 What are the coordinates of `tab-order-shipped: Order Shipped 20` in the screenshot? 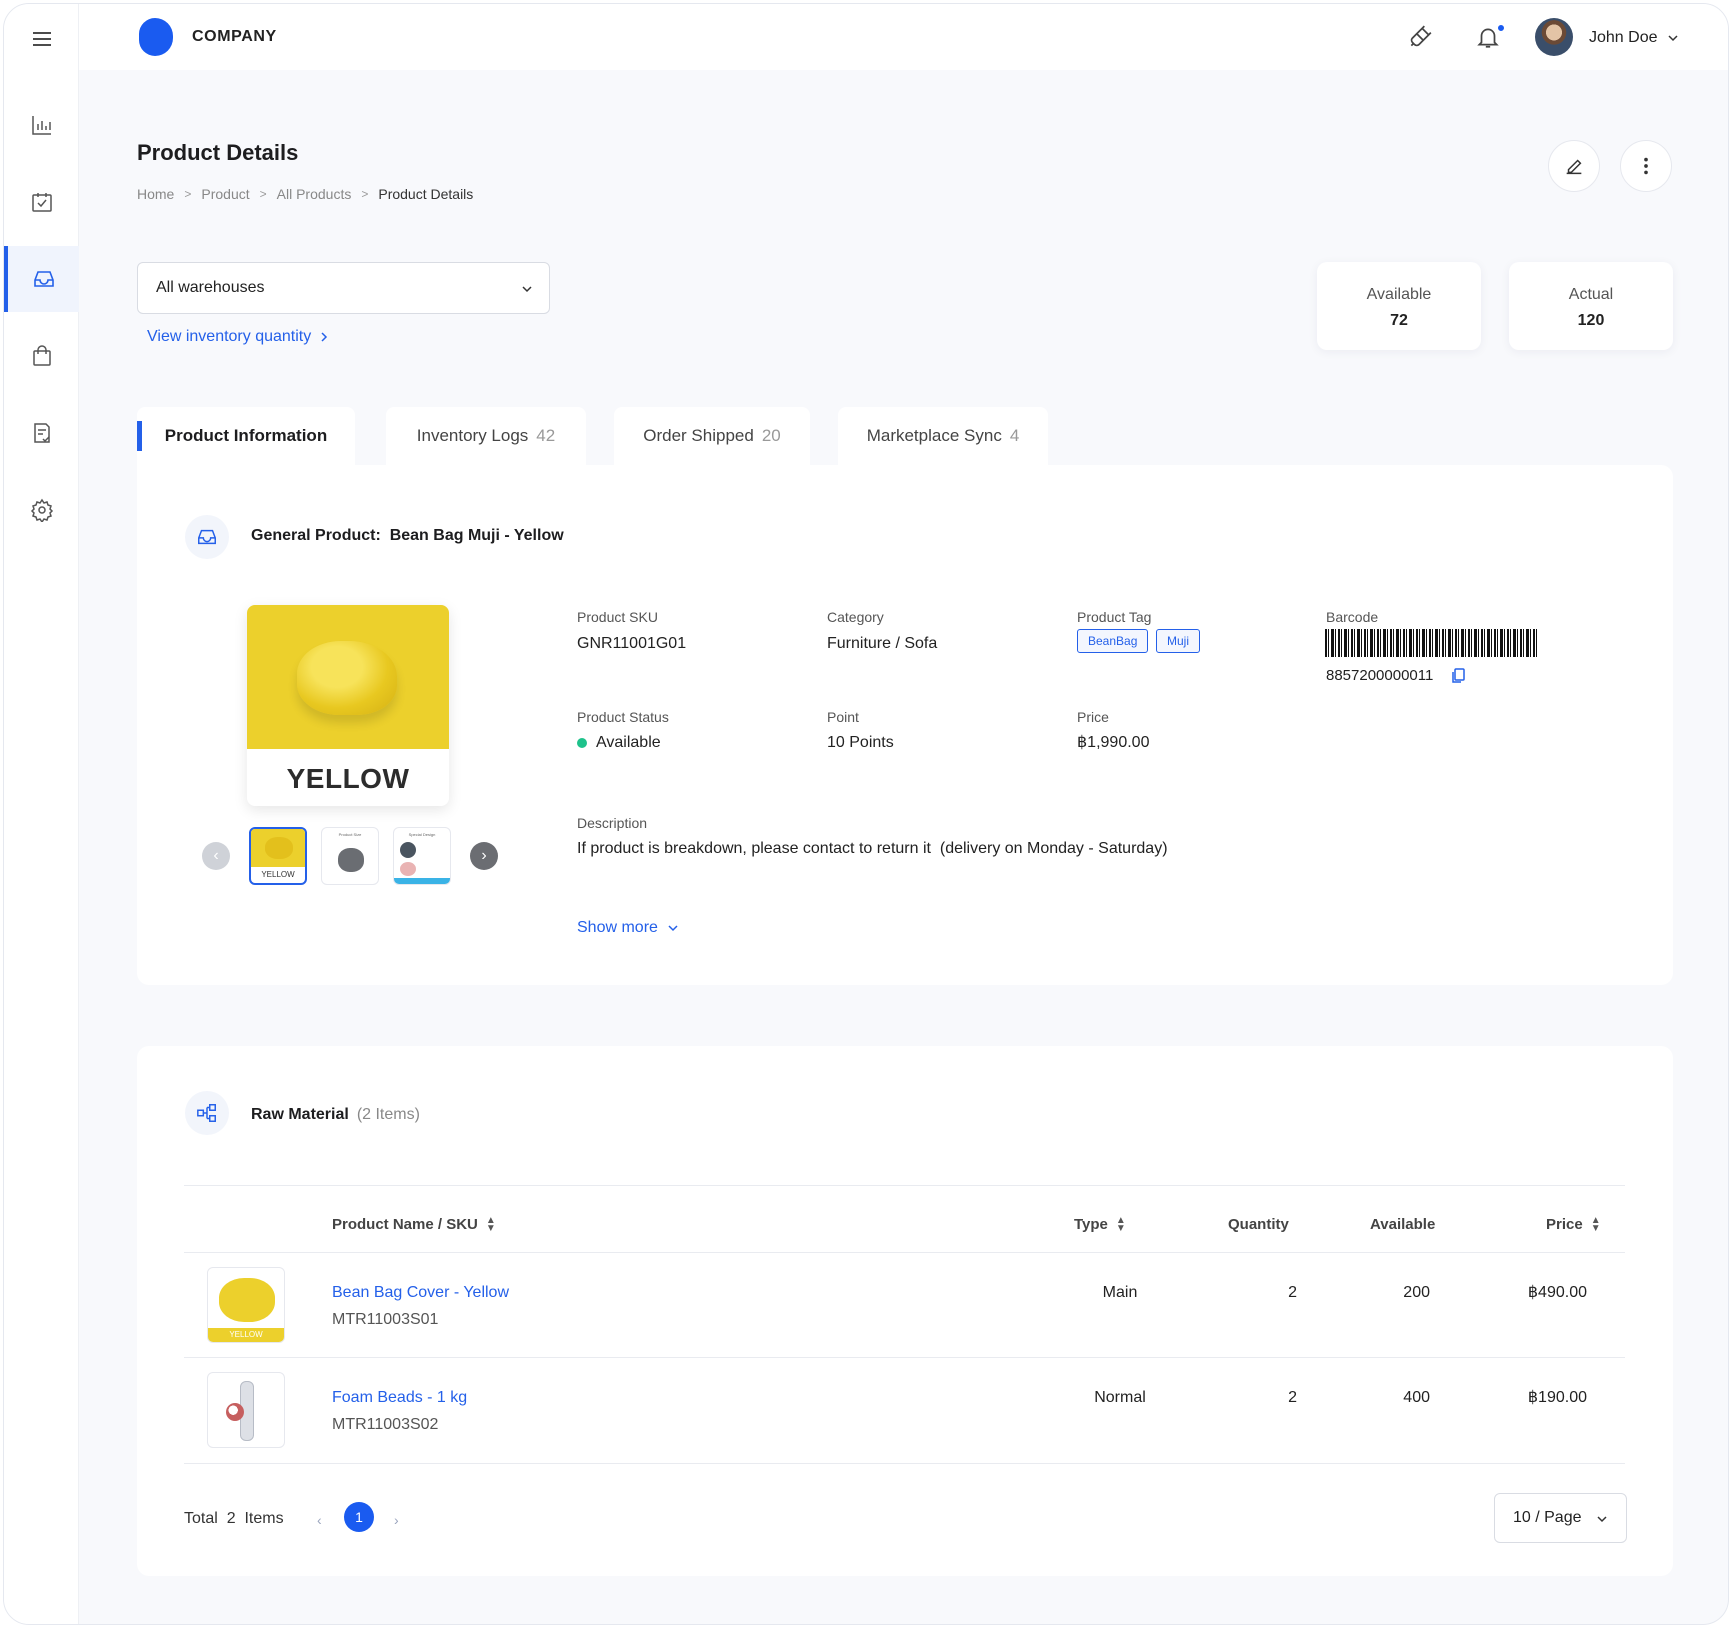 It's located at (712, 436).